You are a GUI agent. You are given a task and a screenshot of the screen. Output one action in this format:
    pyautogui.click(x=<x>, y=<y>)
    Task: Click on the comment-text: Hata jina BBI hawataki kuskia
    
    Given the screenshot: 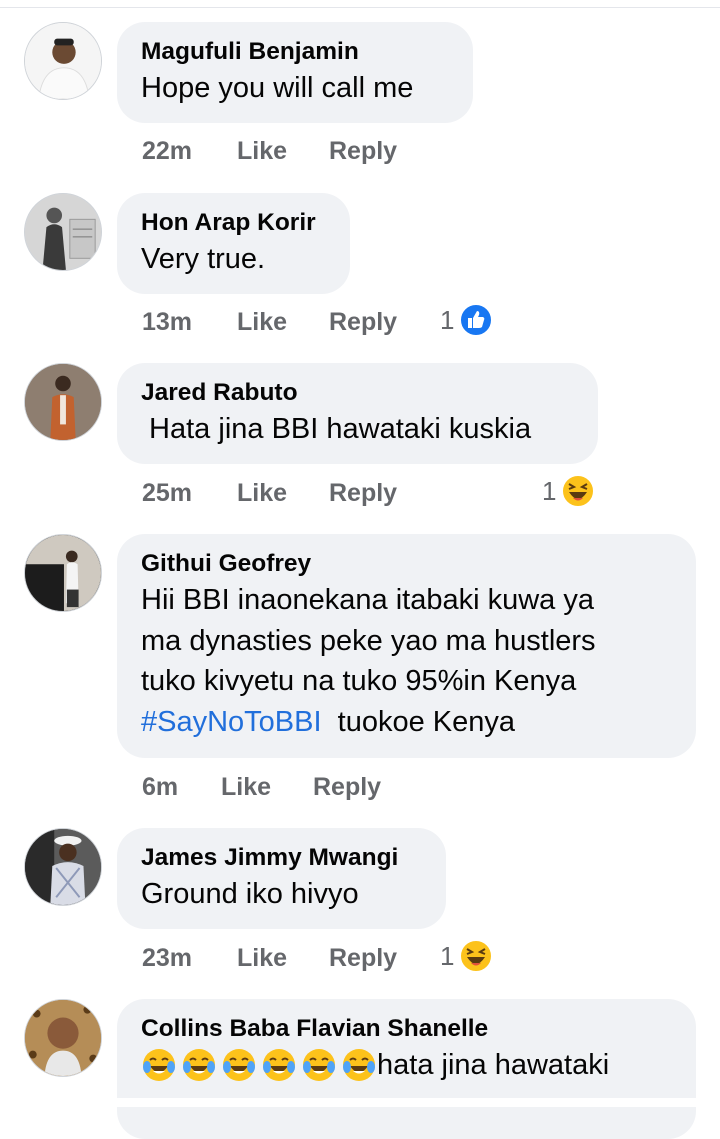 What is the action you would take?
    pyautogui.click(x=336, y=429)
    